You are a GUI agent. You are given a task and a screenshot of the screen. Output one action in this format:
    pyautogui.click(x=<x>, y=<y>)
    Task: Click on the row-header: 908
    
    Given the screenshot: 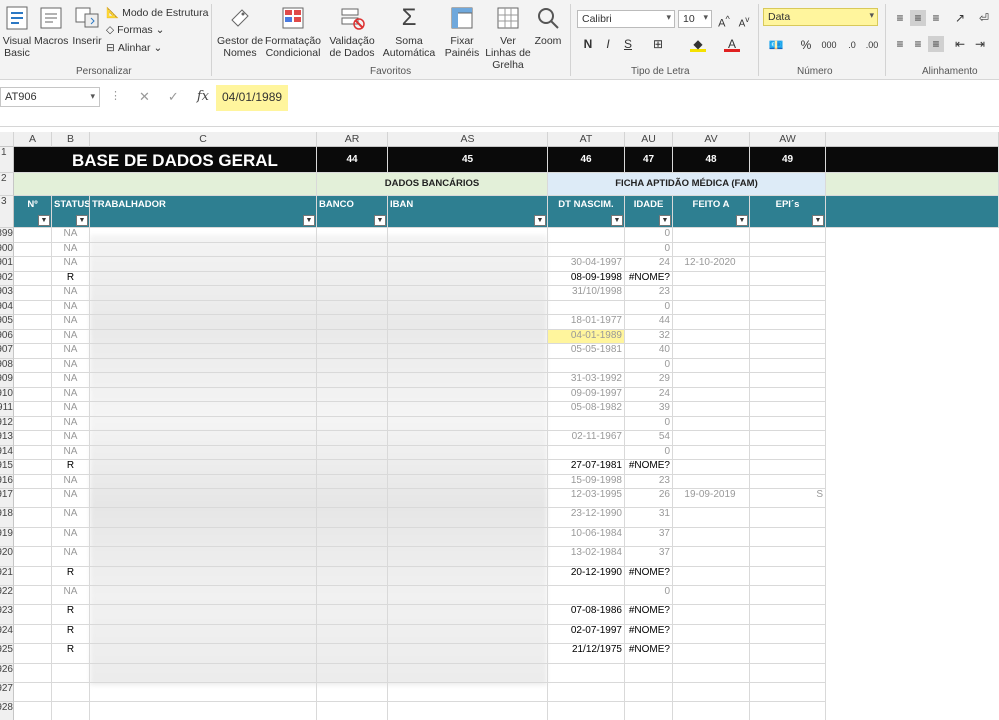 What is the action you would take?
    pyautogui.click(x=7, y=365)
    